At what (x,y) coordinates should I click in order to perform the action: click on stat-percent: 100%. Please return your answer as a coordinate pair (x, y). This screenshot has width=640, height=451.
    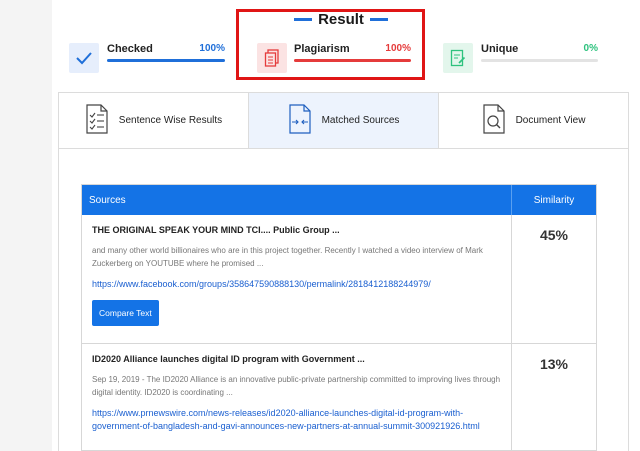
    Looking at the image, I should click on (212, 48).